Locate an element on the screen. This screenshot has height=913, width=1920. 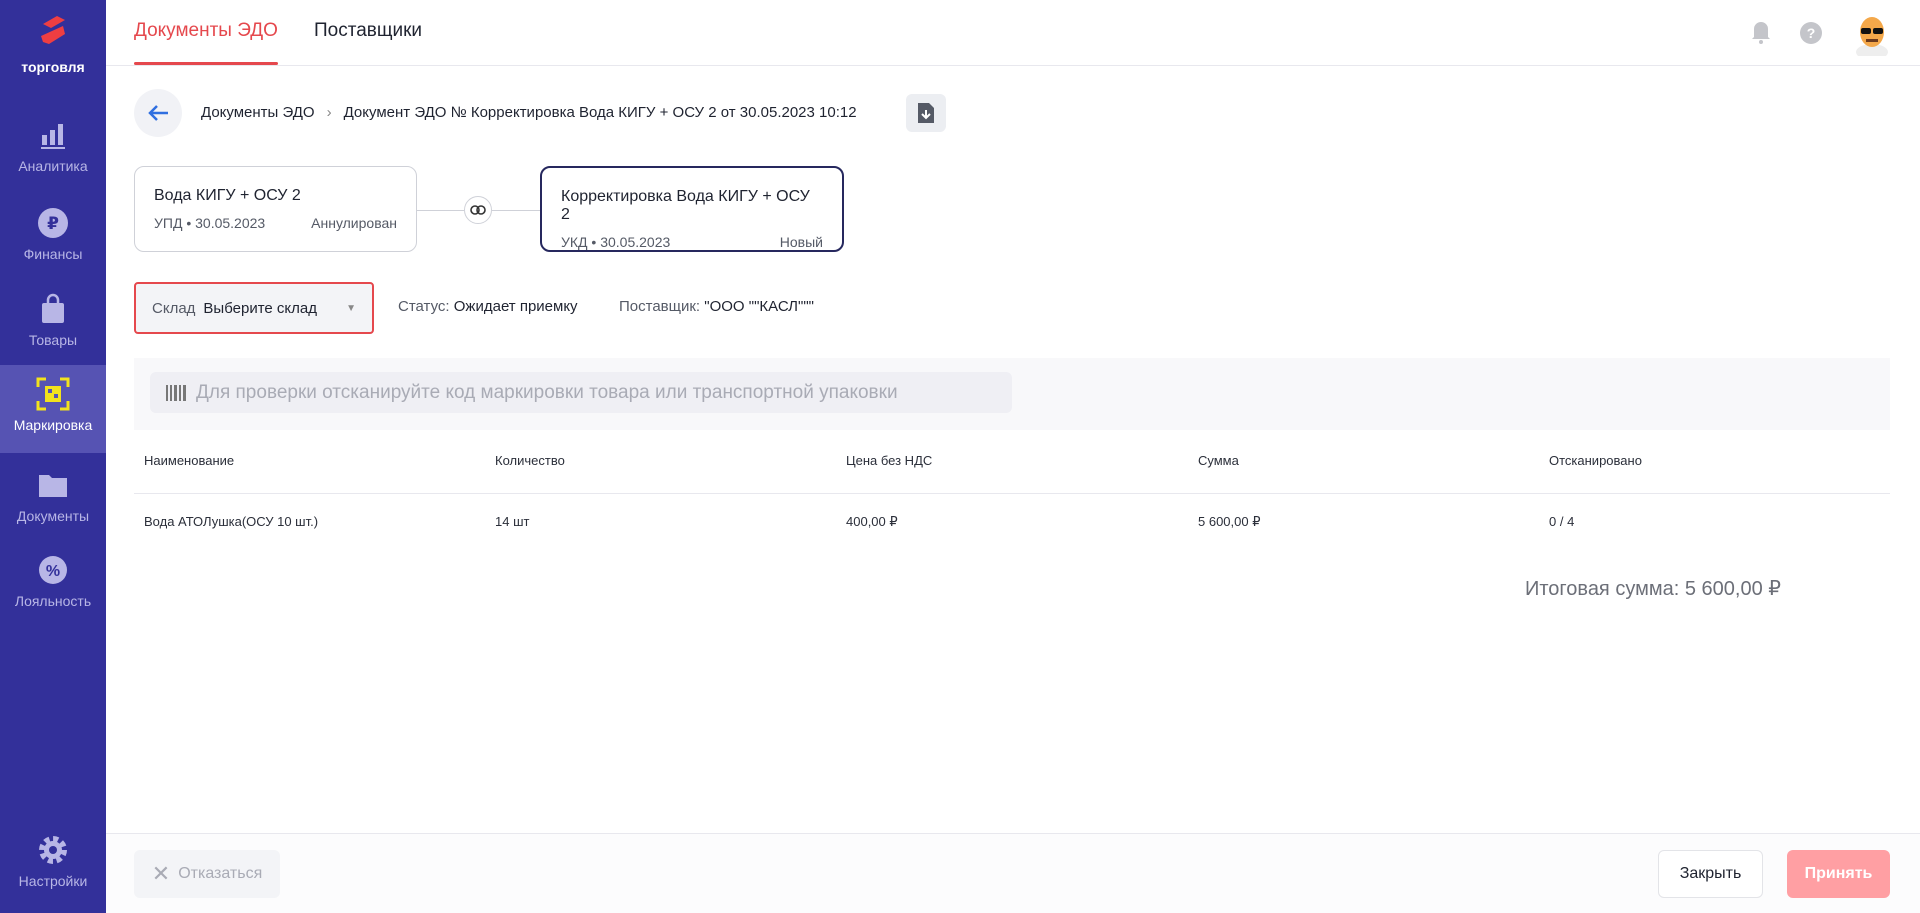
avatar is located at coordinates (1872, 34).